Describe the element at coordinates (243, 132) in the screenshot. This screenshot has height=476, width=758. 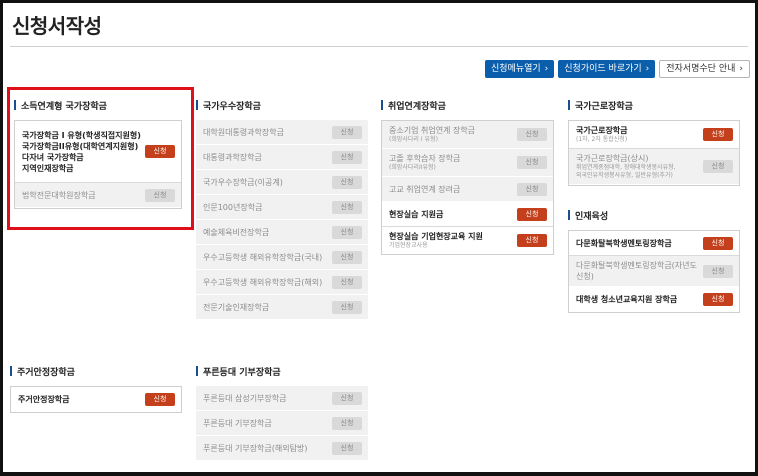
I see `scholarship-name: 대학원대통령과학장학금` at that location.